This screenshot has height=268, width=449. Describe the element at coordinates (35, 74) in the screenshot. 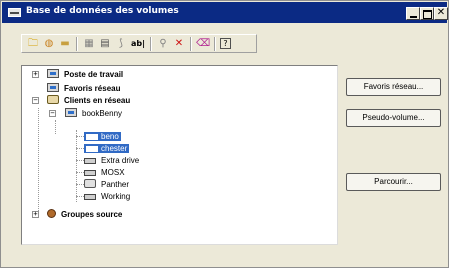

I see `expand-workstation-icon: +` at that location.